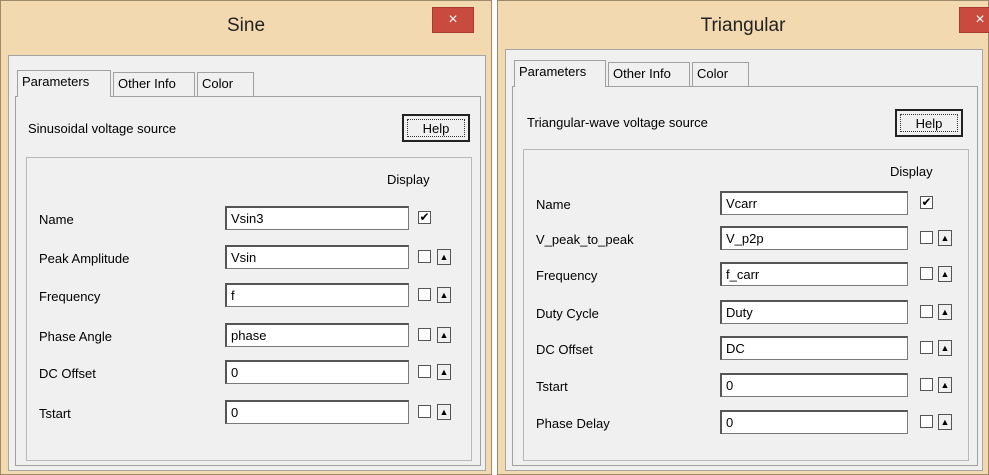 The width and height of the screenshot is (989, 475). I want to click on dialog-title: Triangular, so click(743, 25).